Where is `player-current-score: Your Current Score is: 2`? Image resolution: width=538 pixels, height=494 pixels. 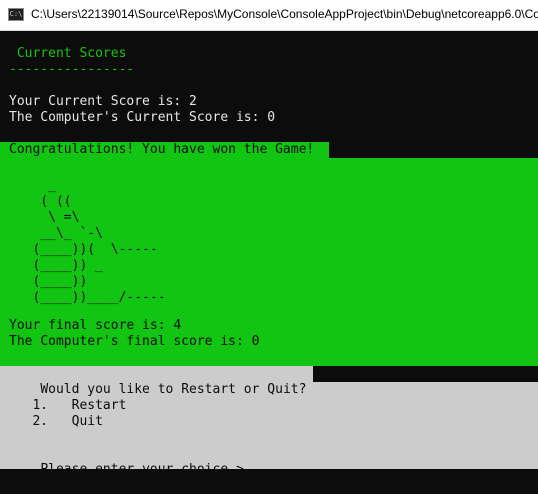
player-current-score: Your Current Score is: 2 is located at coordinates (103, 101).